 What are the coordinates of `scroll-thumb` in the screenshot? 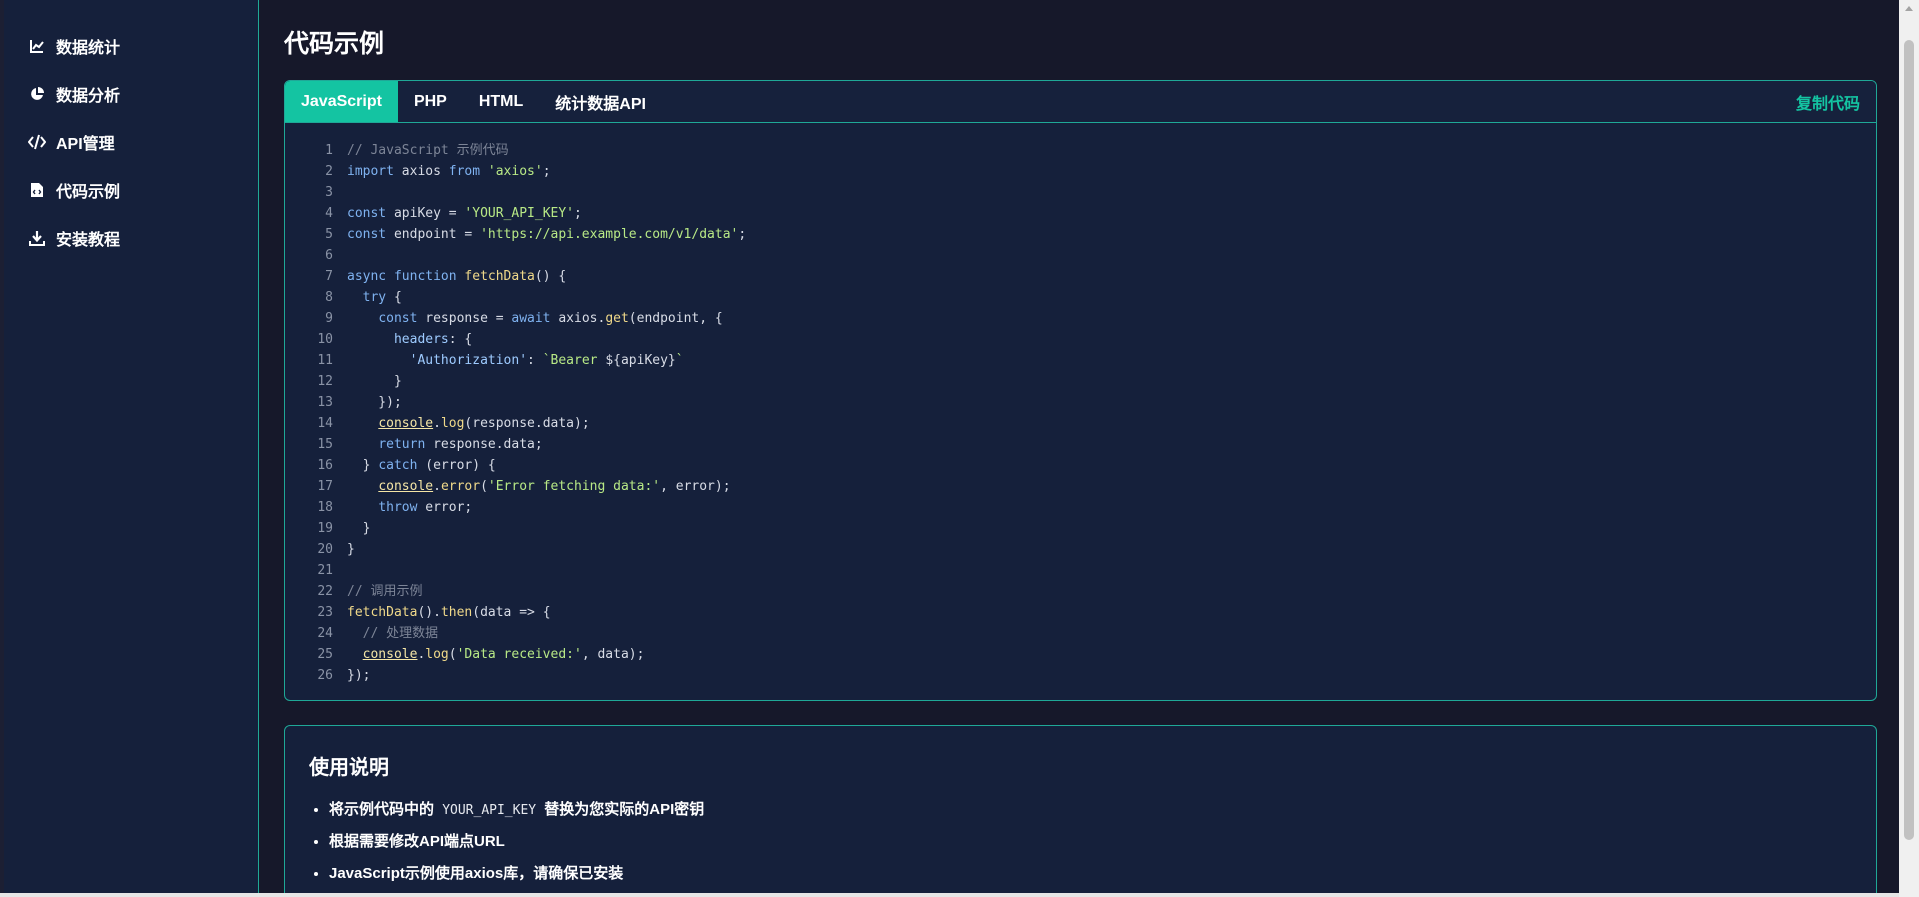 It's located at (1909, 440).